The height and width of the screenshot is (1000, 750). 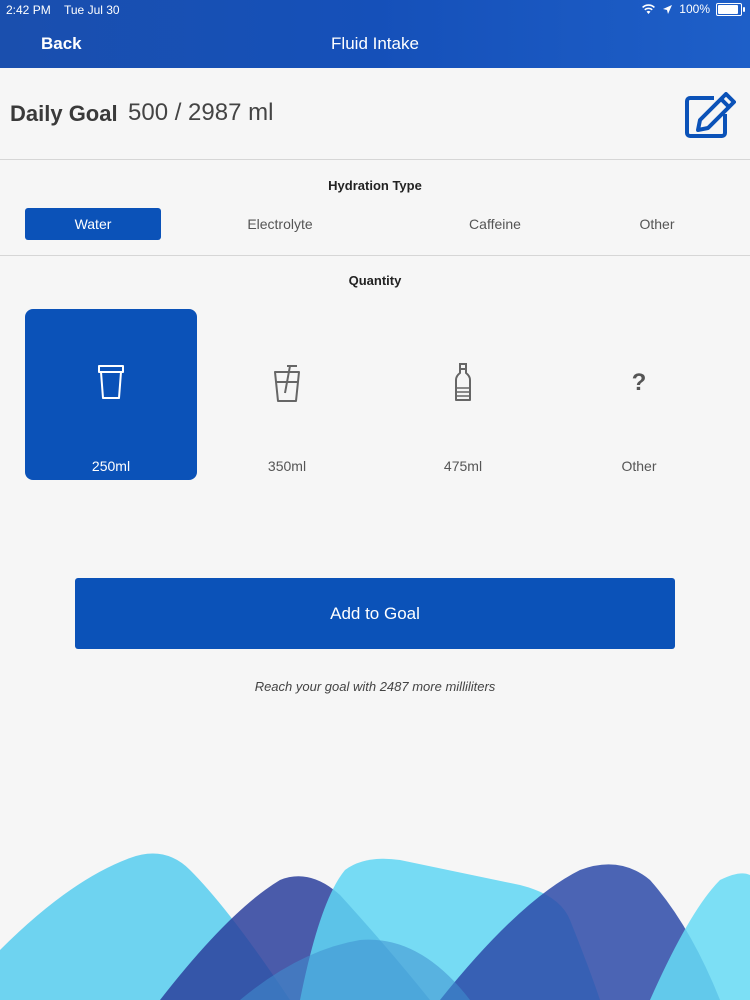 I want to click on quantity-option-475ml: 475ml, so click(x=463, y=394).